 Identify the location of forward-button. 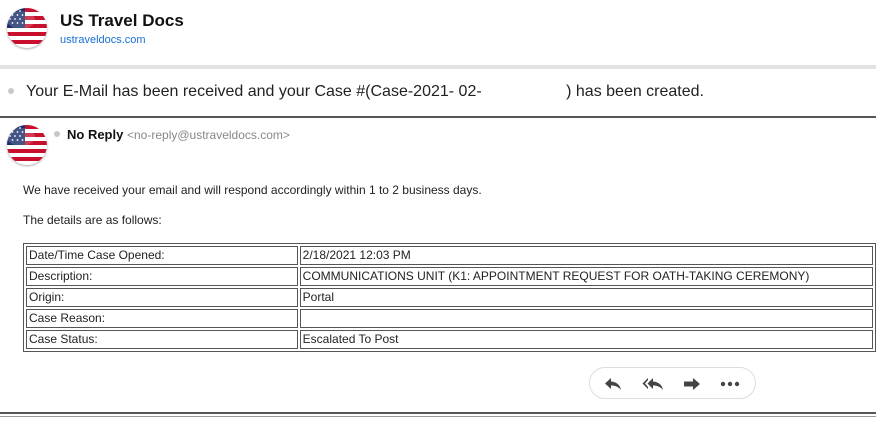
(692, 384).